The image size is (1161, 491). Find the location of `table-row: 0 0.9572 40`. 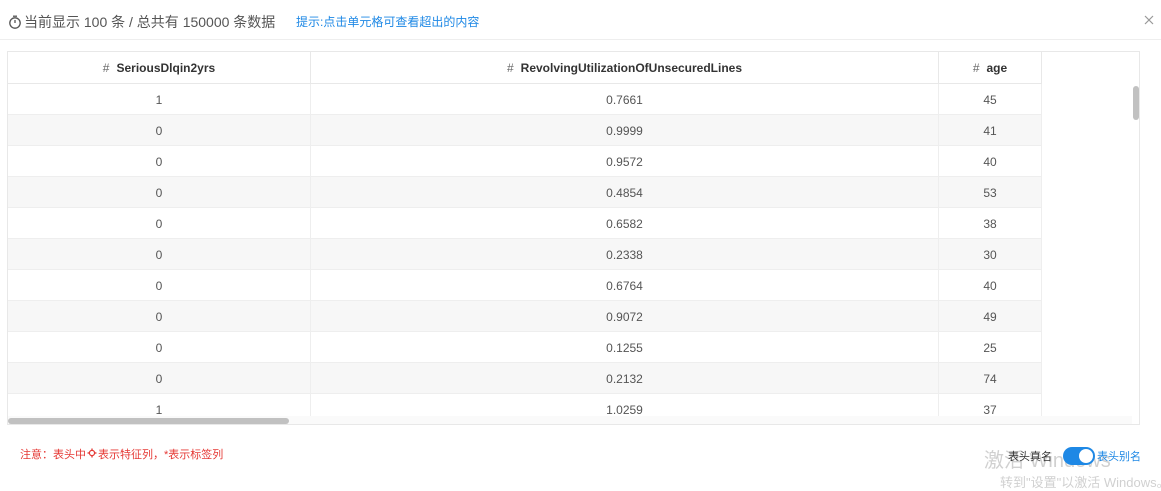

table-row: 0 0.9572 40 is located at coordinates (525, 161).